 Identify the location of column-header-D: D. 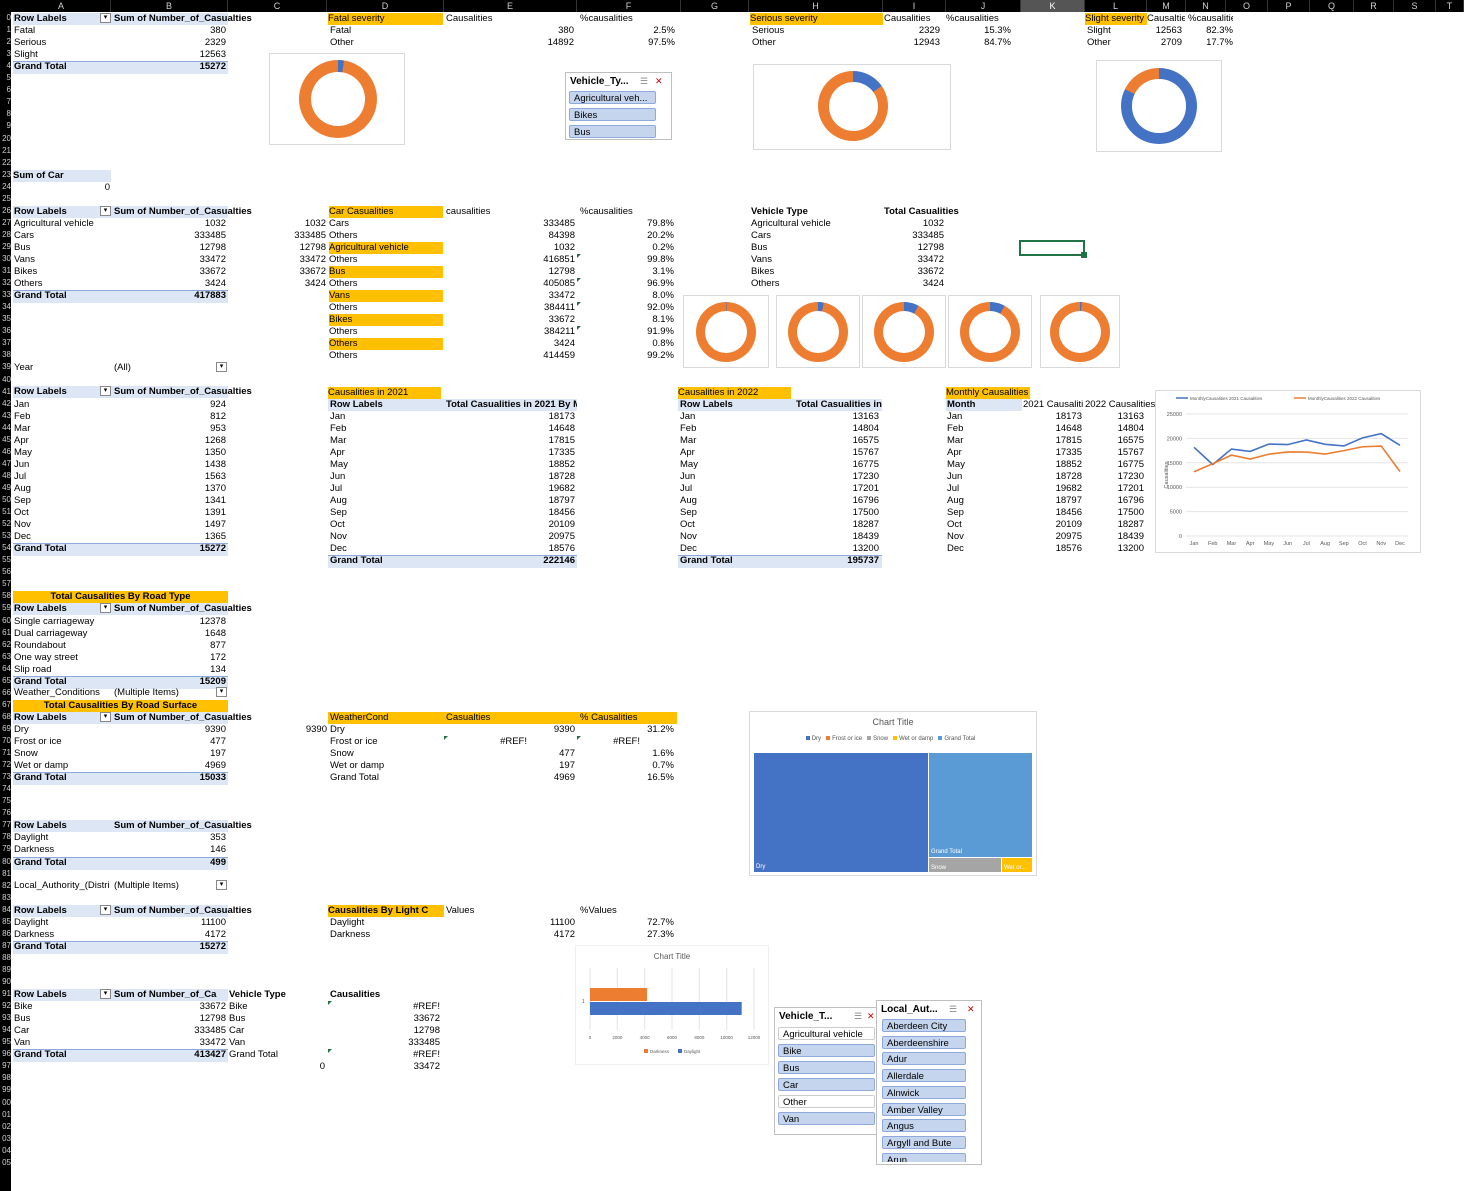
(385, 6).